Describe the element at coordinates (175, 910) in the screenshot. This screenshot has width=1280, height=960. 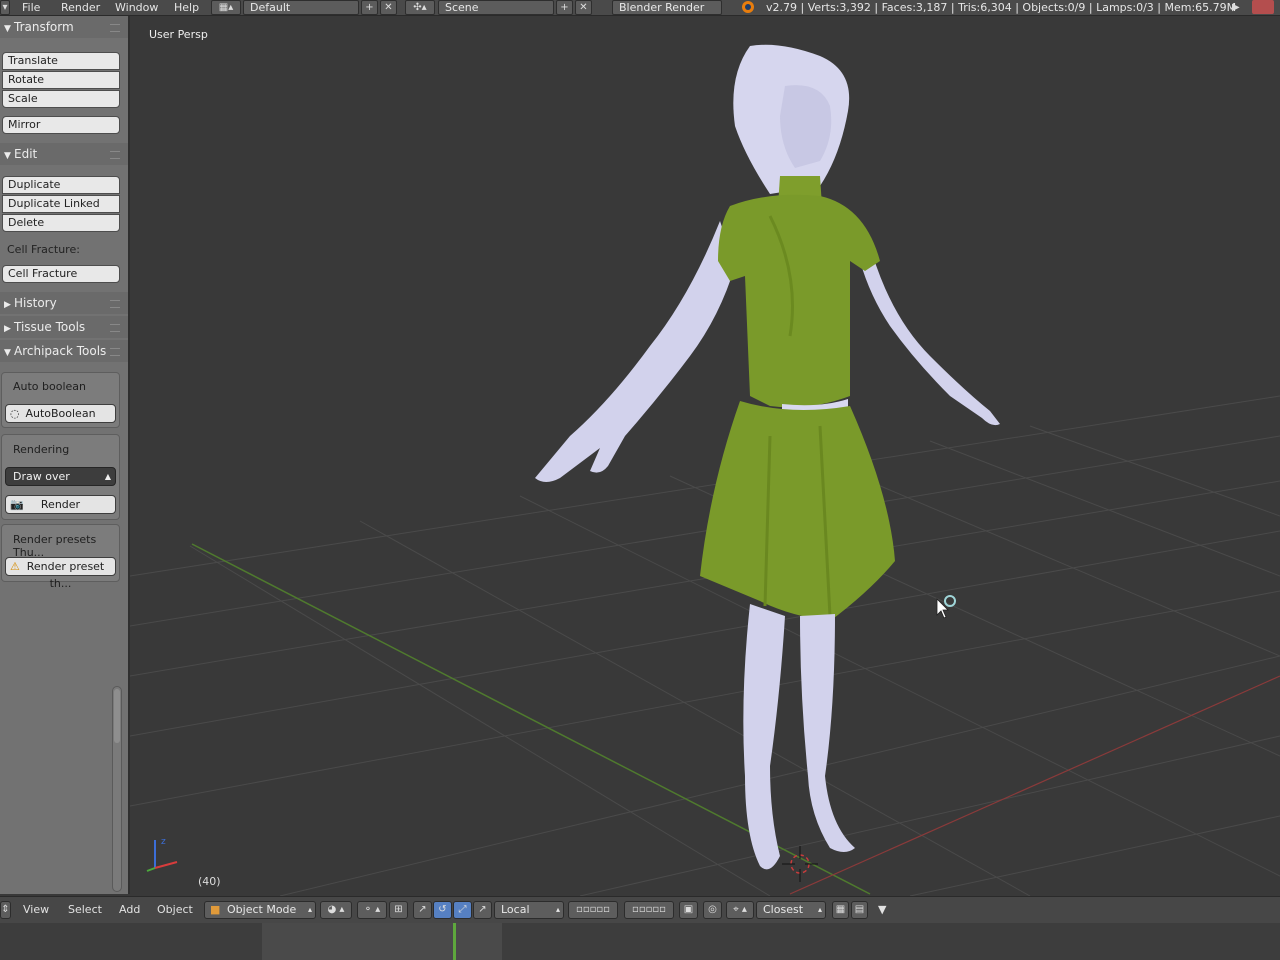
I see `menu-object: Object` at that location.